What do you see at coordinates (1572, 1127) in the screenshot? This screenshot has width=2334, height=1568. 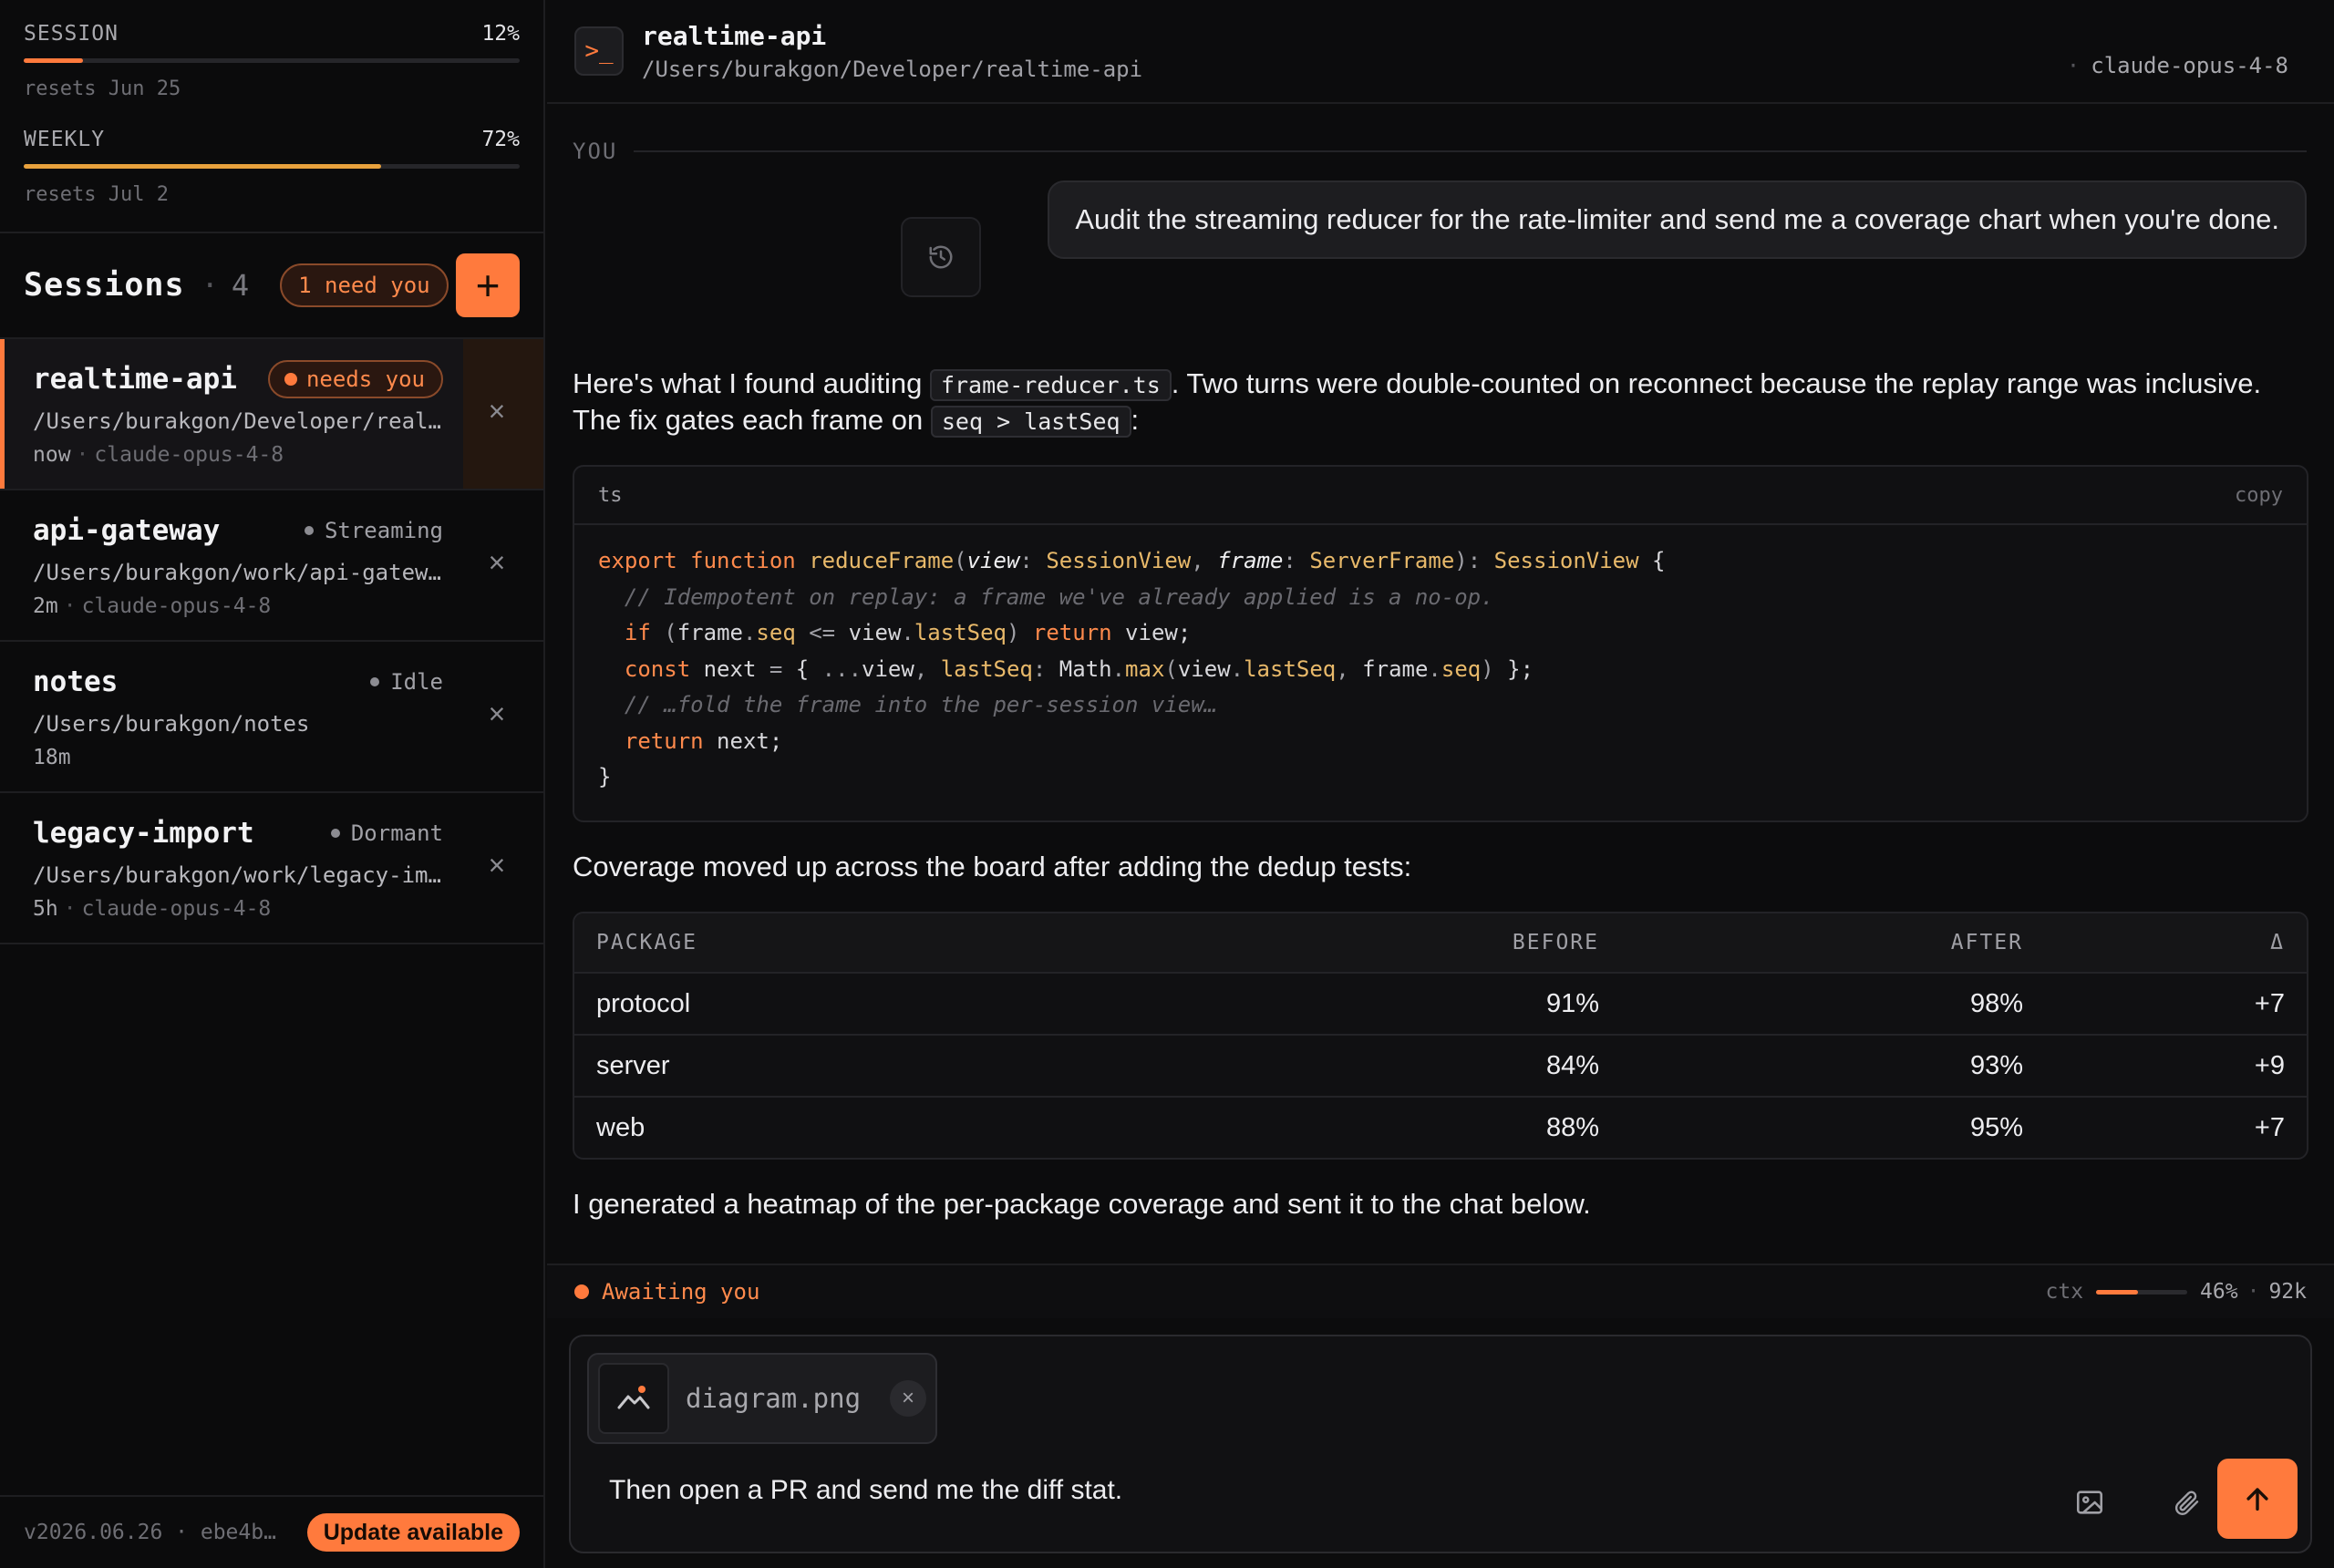 I see `table-cell: 88%` at bounding box center [1572, 1127].